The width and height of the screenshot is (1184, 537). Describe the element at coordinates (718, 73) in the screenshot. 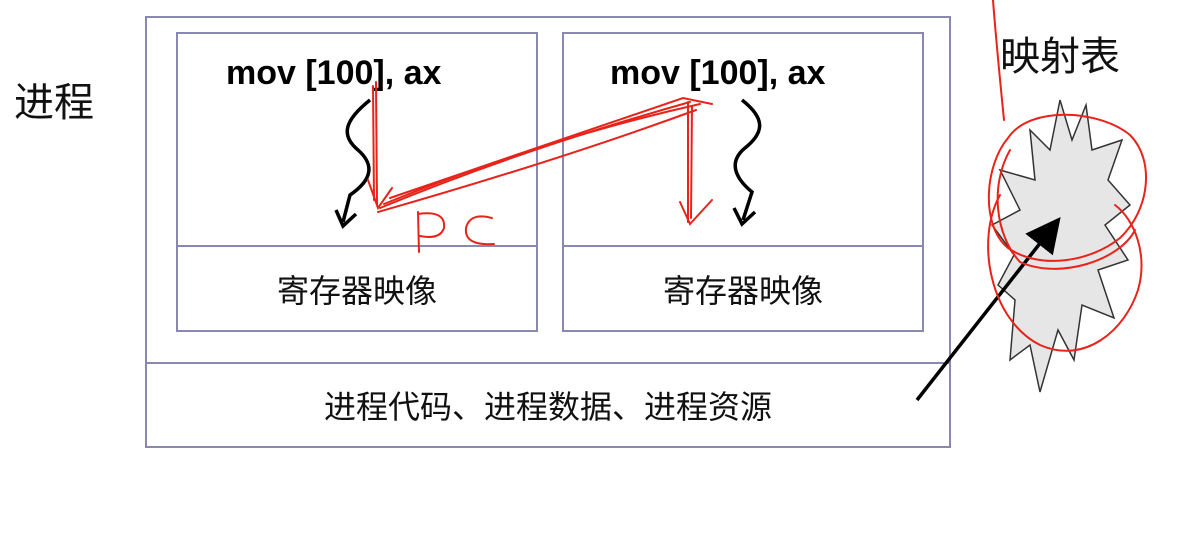

I see `instruction-text-2: mov [100], ax` at that location.